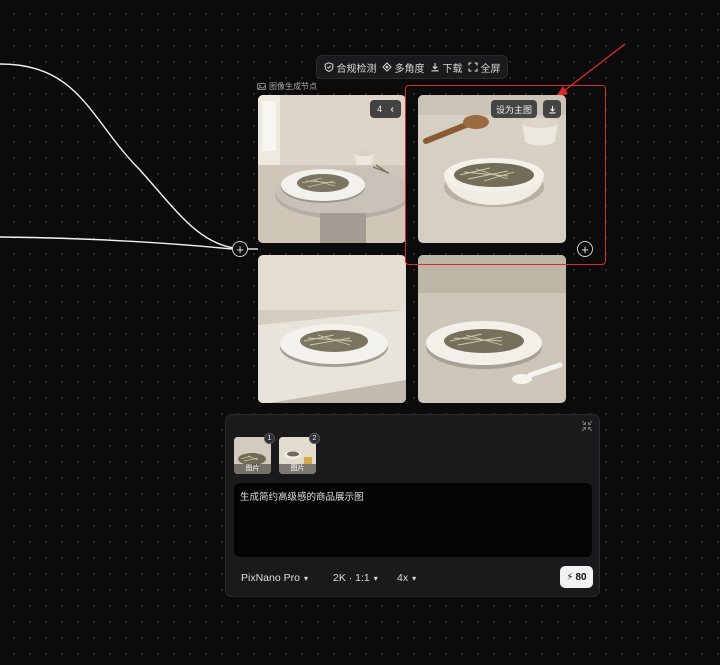 The height and width of the screenshot is (665, 720). I want to click on image-count-badge: 4 ‹, so click(385, 109).